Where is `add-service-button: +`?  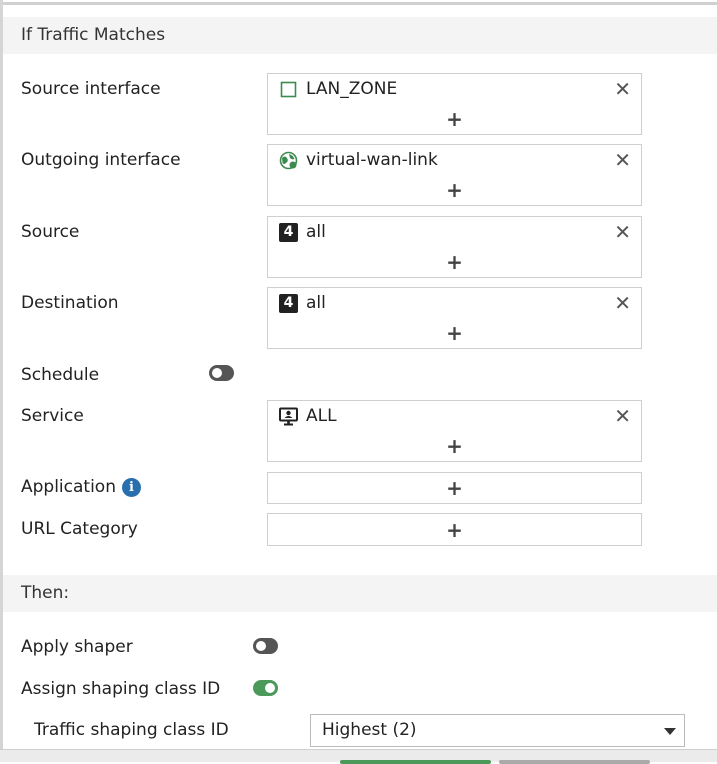 add-service-button: + is located at coordinates (454, 446).